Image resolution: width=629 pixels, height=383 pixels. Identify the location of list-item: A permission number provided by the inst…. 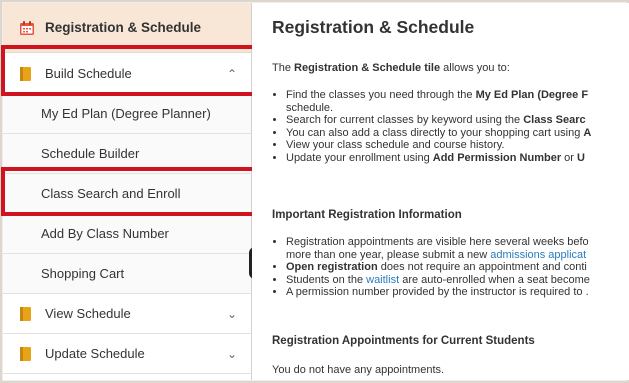
(438, 292).